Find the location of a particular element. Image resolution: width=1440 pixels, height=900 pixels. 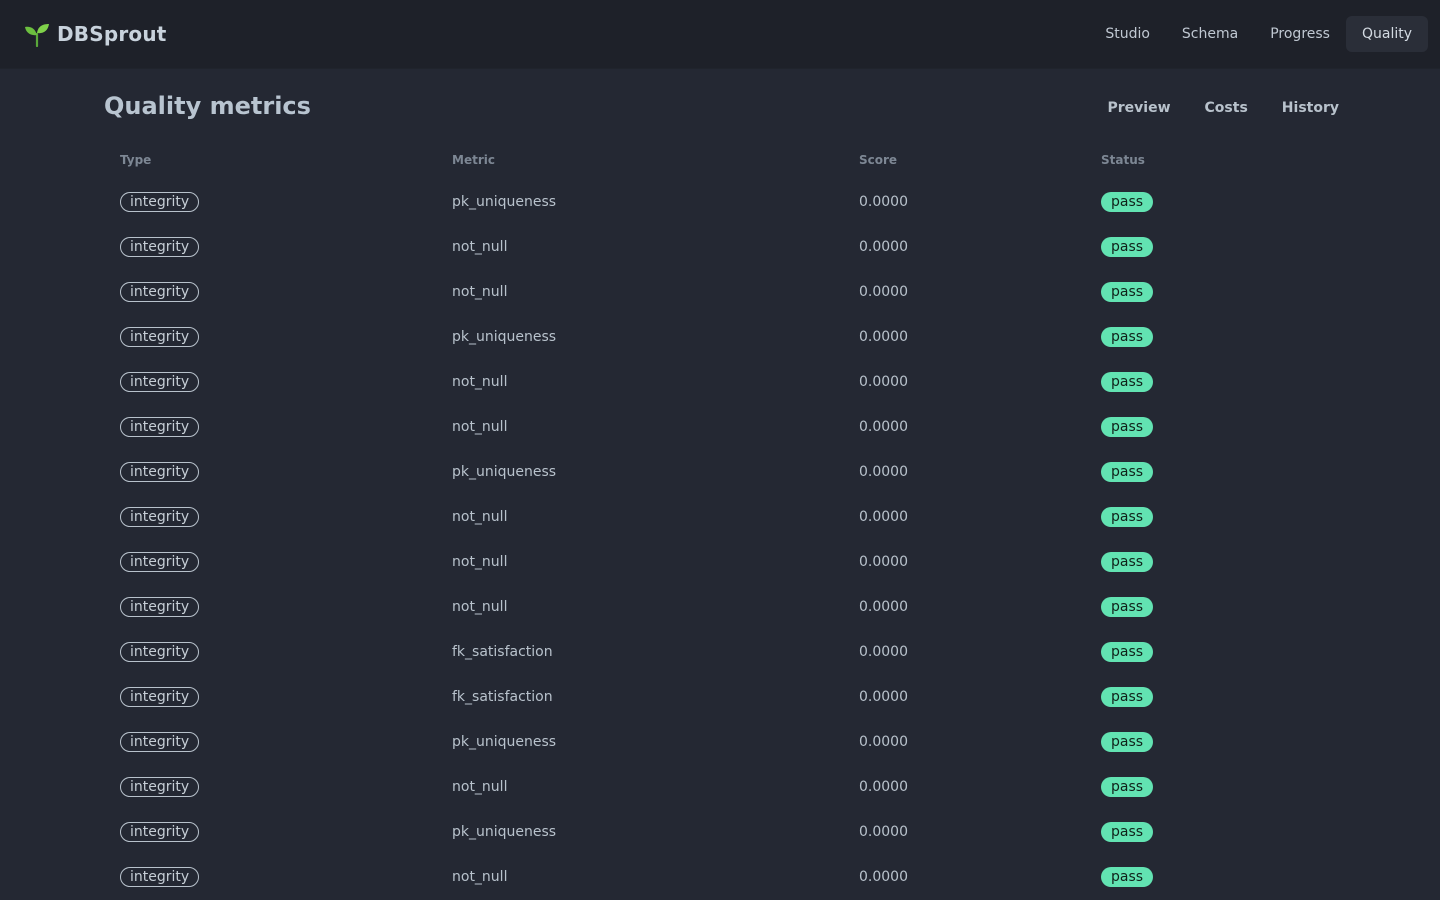

table-header: Type Metric Score Status is located at coordinates (720, 160).